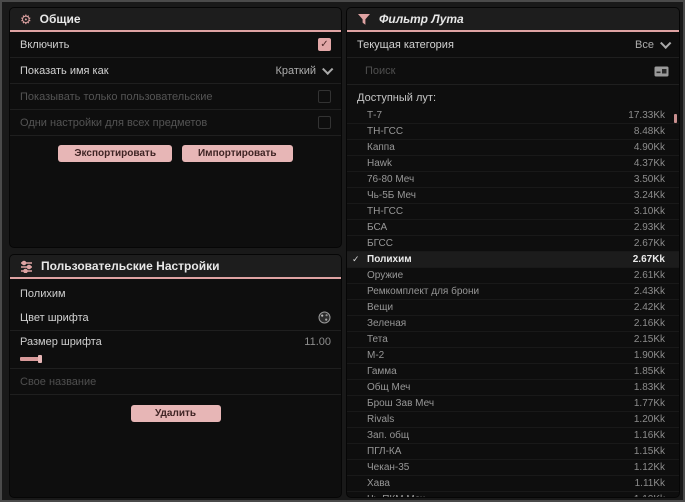 The width and height of the screenshot is (685, 502). I want to click on loot-item-row: ✓ 76-80 Меч 3.50Kk, so click(513, 180).